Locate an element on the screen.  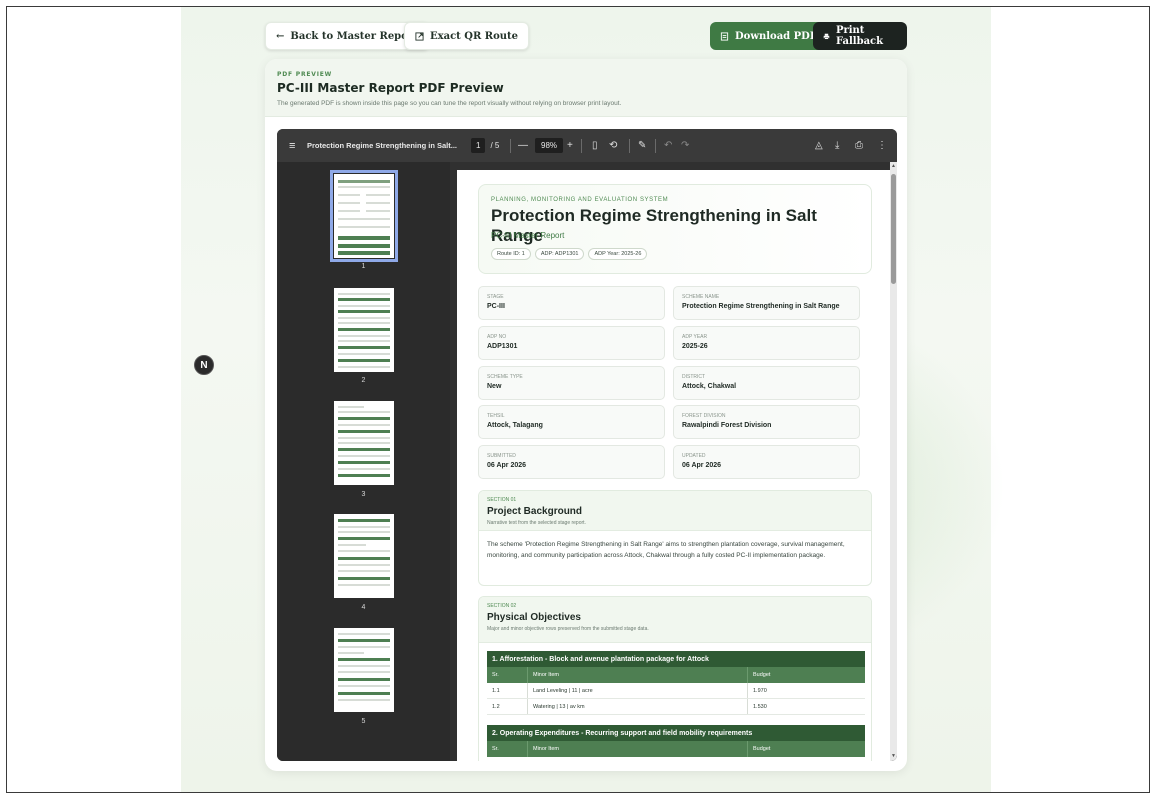
field-label: DISTRICT is located at coordinates (694, 377).